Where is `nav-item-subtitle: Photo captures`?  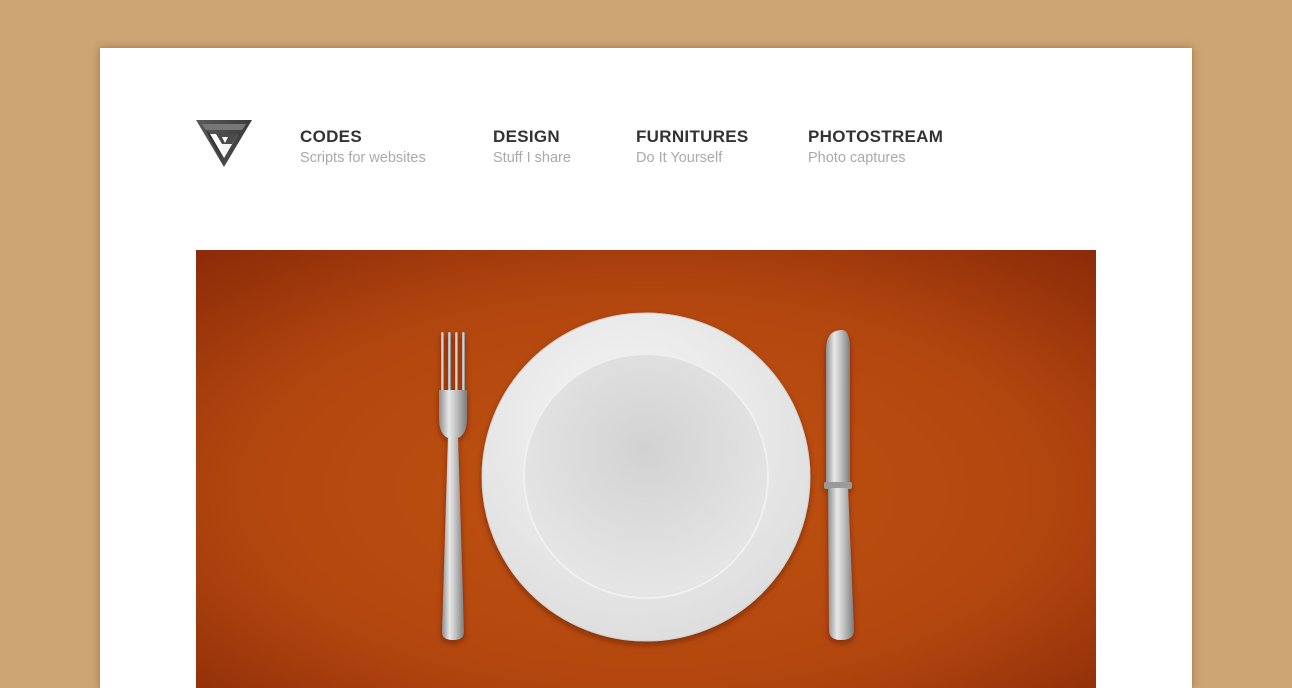
nav-item-subtitle: Photo captures is located at coordinates (857, 158).